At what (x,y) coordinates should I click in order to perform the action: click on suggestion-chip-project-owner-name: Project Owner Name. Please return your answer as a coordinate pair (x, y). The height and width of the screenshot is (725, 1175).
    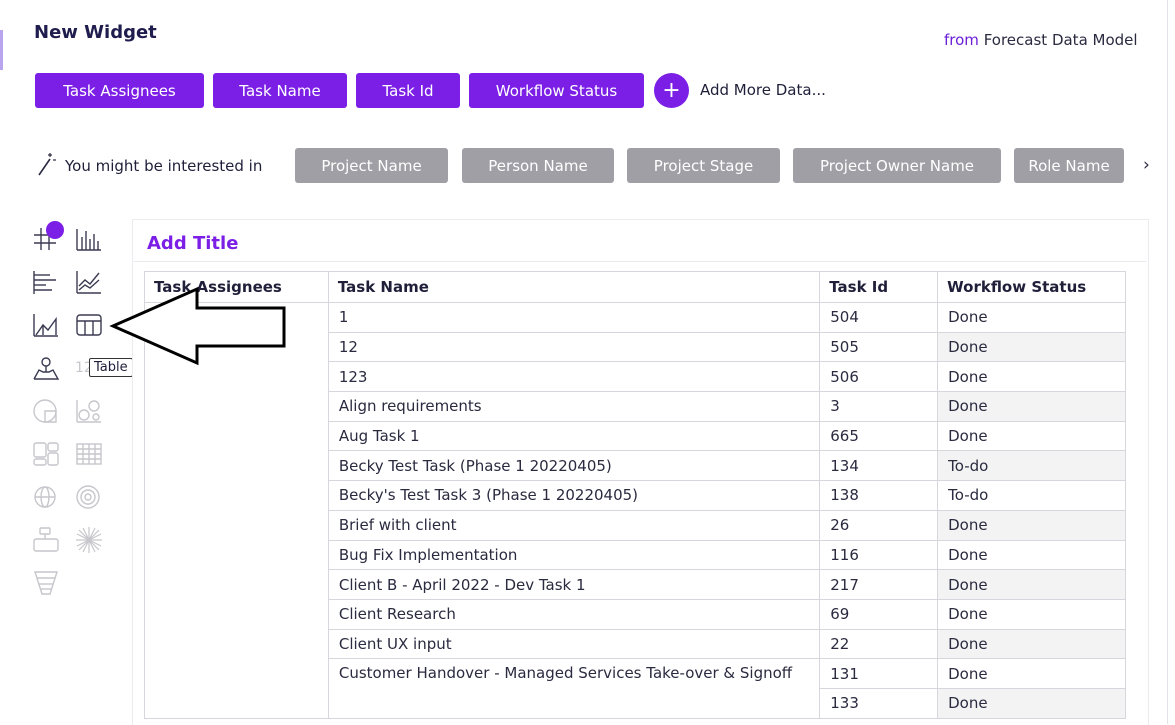
    Looking at the image, I should click on (897, 165).